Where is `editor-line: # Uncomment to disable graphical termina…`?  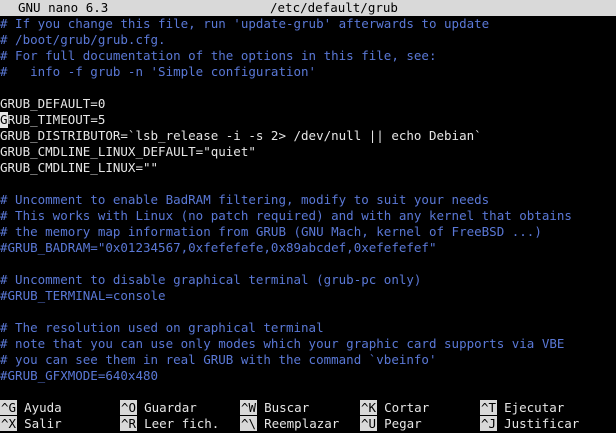 editor-line: # Uncomment to disable graphical termina… is located at coordinates (308, 280).